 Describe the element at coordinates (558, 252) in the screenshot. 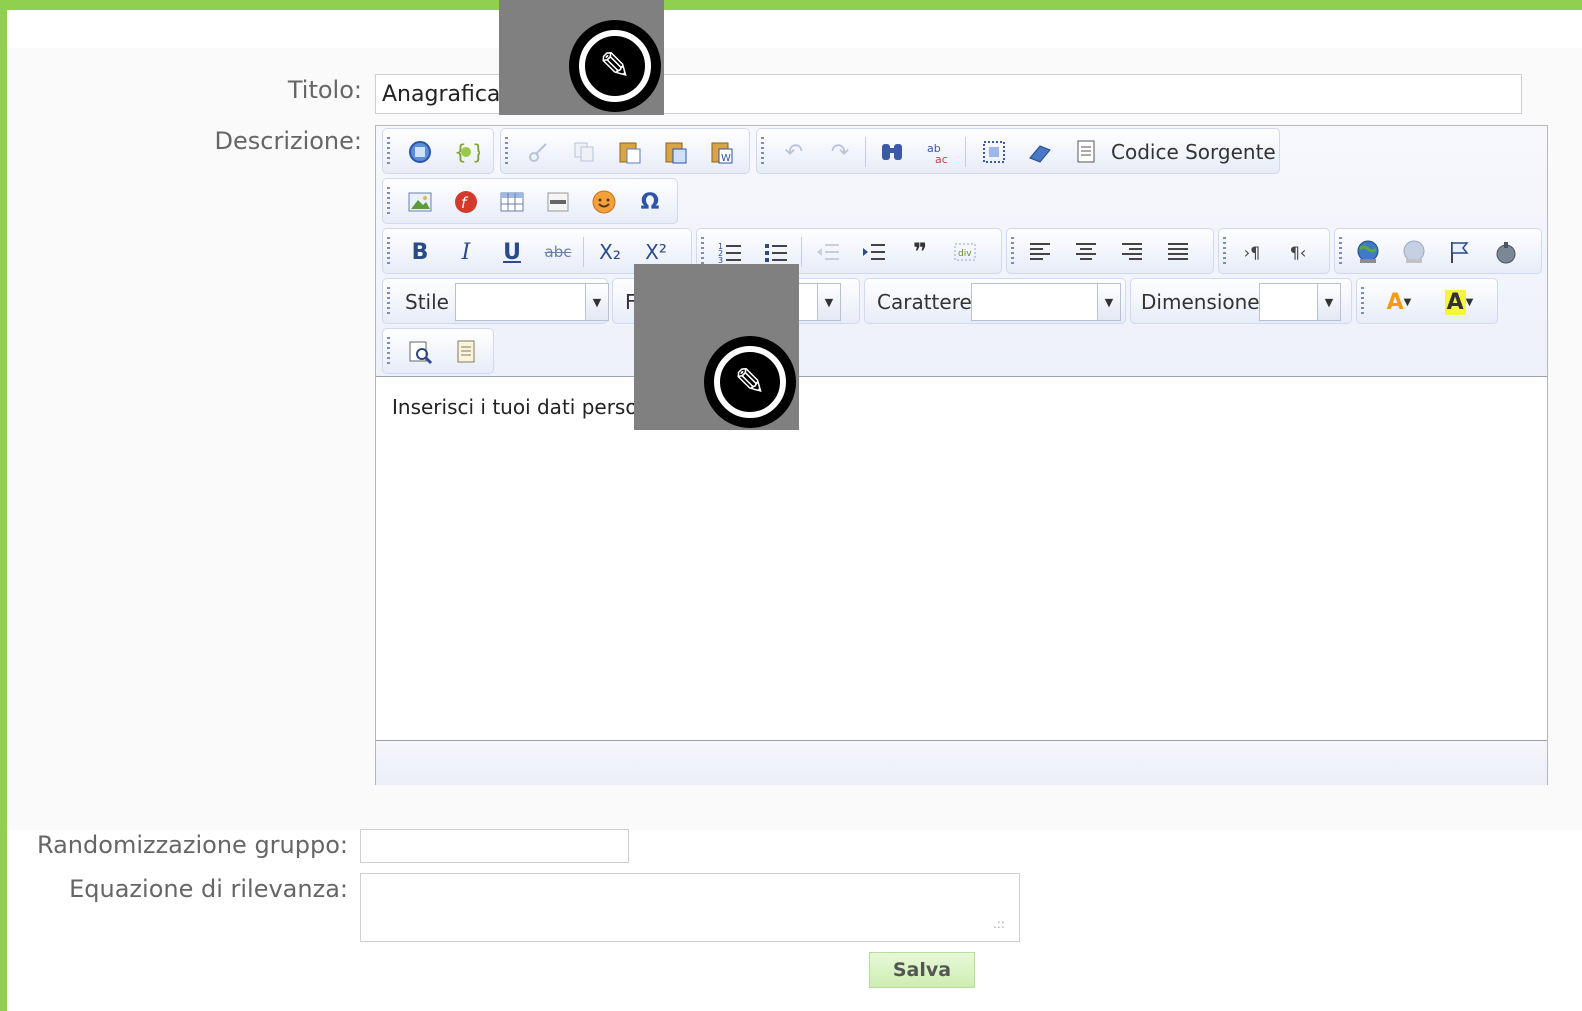

I see `strikethrough-icon: abc` at that location.